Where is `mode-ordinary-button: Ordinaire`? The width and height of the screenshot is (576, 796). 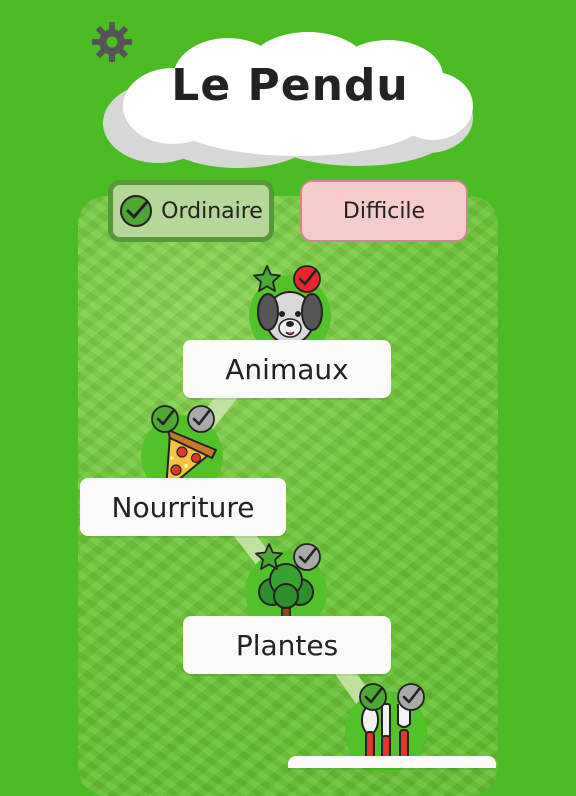 mode-ordinary-button: Ordinaire is located at coordinates (191, 211).